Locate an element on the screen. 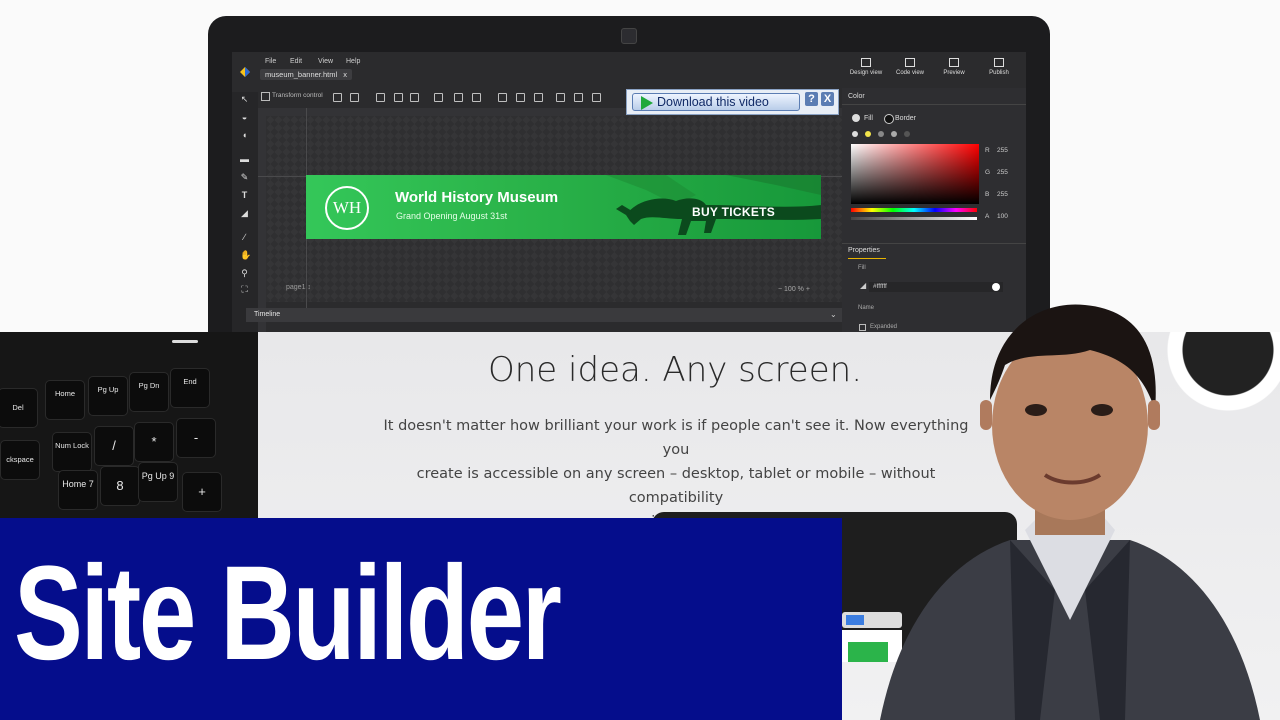 This screenshot has width=1280, height=720. banner-subtitle: Grand Opening August 31st is located at coordinates (452, 216).